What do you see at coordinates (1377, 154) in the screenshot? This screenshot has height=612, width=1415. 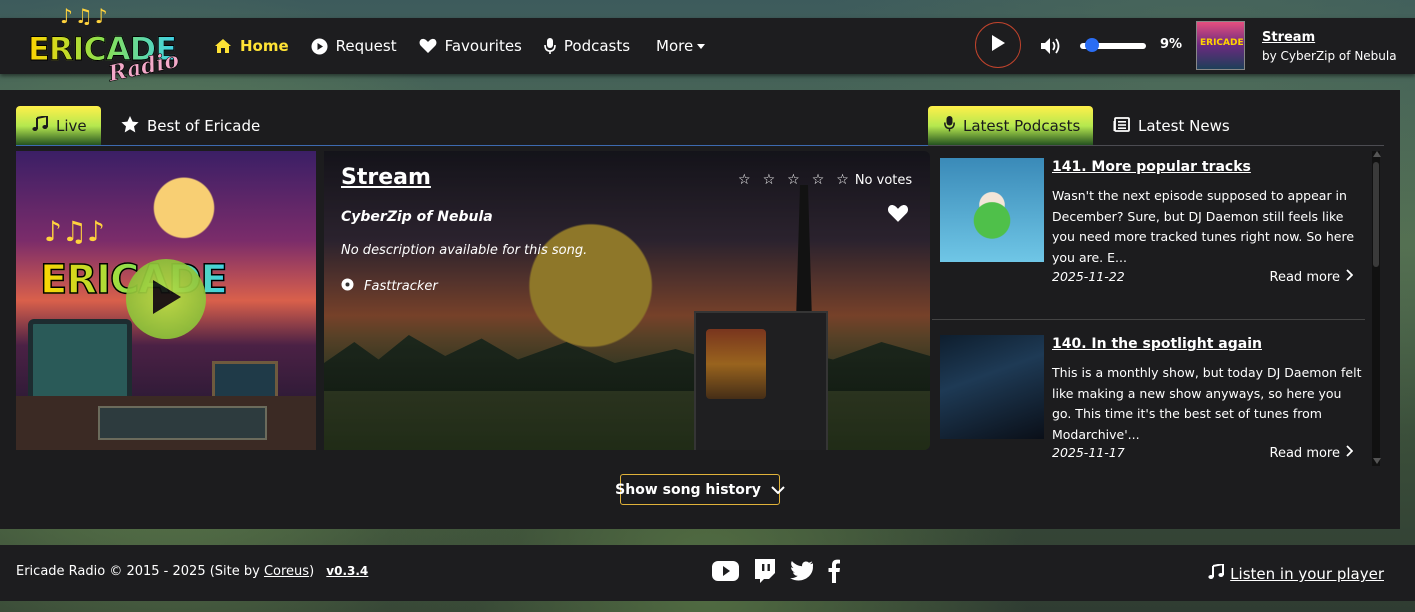 I see `scroll-up-arrow-icon` at bounding box center [1377, 154].